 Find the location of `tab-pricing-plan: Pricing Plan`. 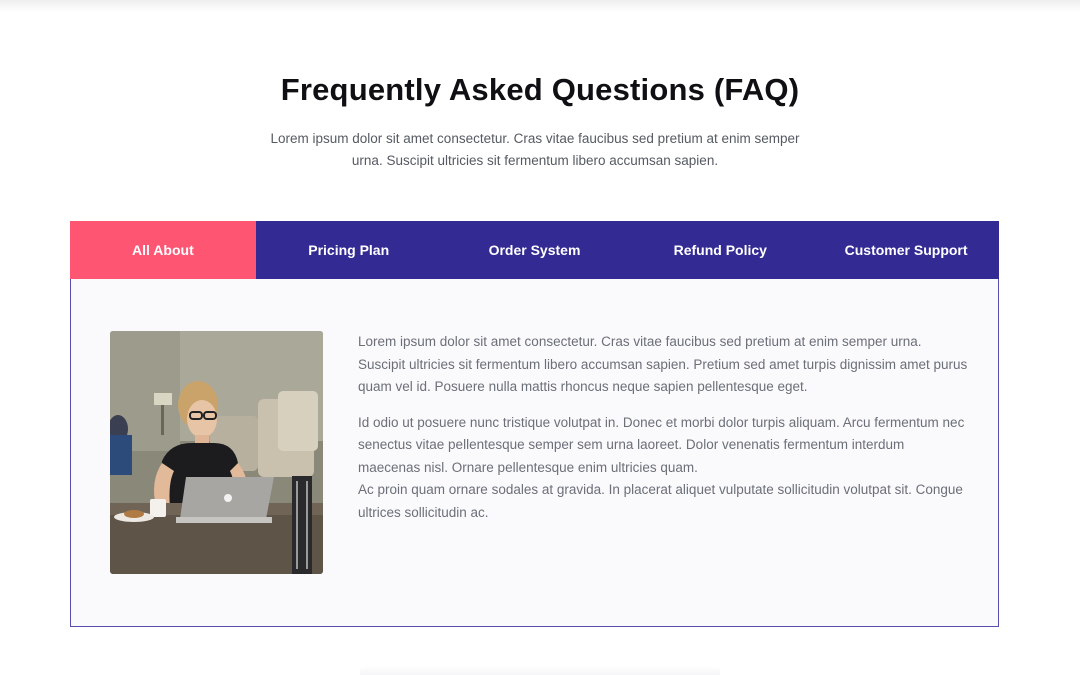

tab-pricing-plan: Pricing Plan is located at coordinates (349, 250).